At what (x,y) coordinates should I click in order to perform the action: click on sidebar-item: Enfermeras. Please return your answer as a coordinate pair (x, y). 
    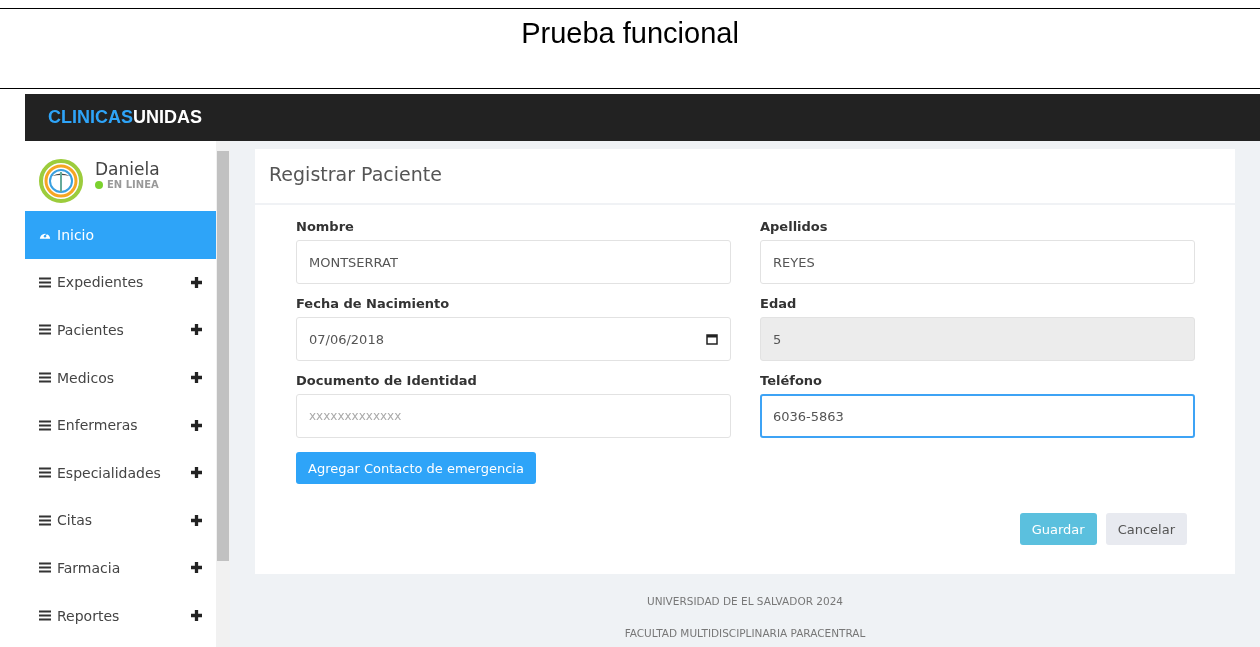
    Looking at the image, I should click on (120, 425).